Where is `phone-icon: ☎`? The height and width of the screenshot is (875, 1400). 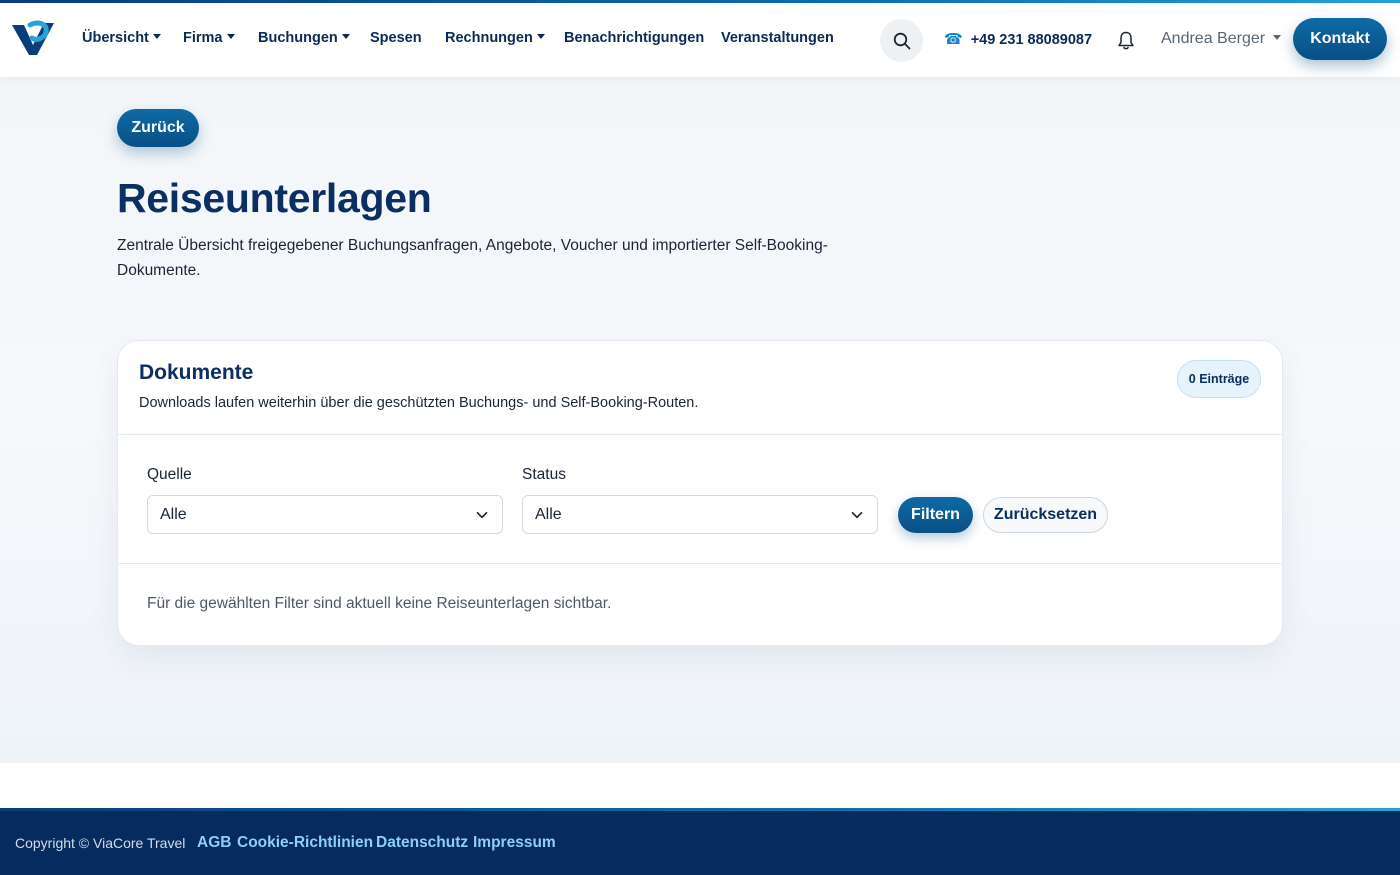 phone-icon: ☎ is located at coordinates (953, 39).